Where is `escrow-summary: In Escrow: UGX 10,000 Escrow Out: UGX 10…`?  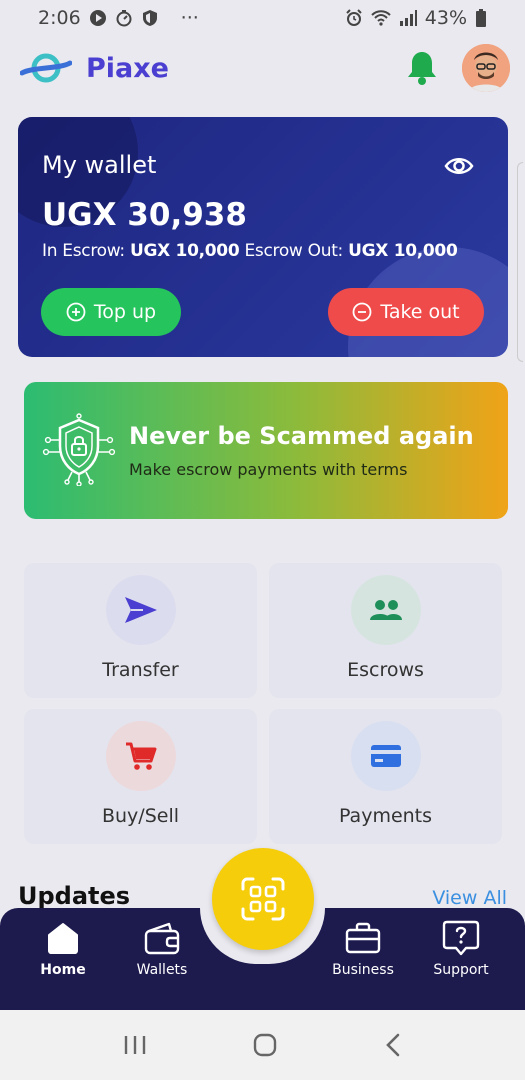 escrow-summary: In Escrow: UGX 10,000 Escrow Out: UGX 10… is located at coordinates (250, 251).